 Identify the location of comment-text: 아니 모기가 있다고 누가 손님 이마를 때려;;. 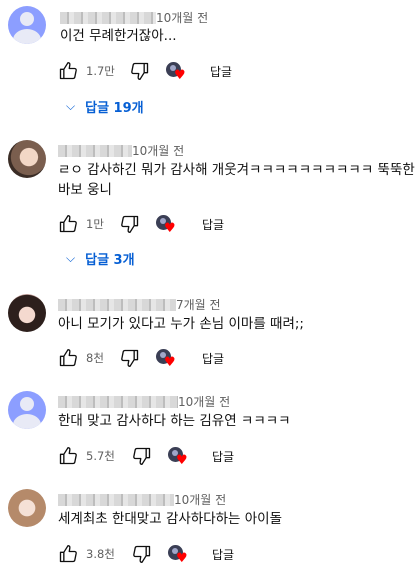
(181, 324).